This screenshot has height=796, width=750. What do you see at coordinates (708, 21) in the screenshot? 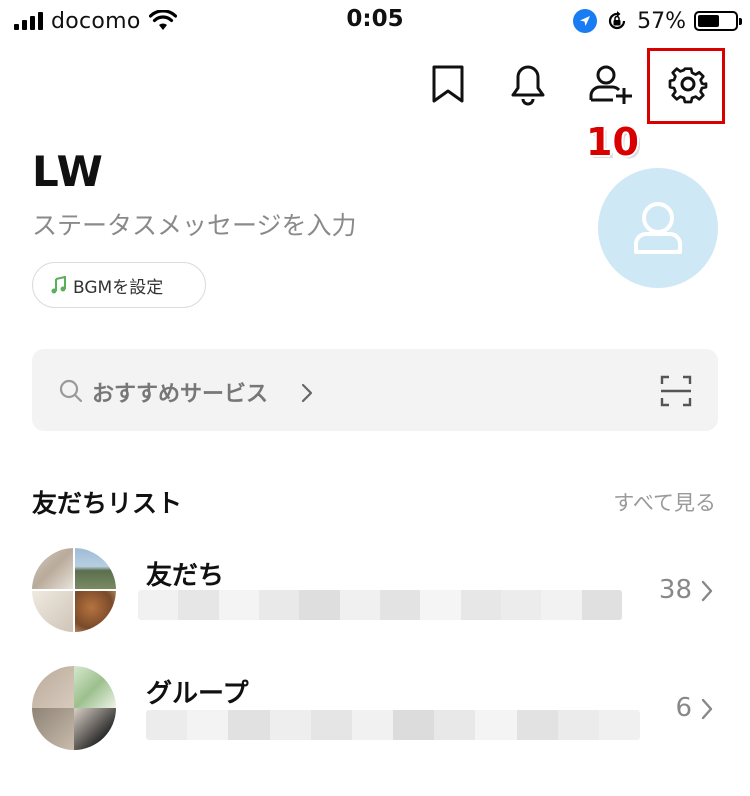
I see `battery-fill` at bounding box center [708, 21].